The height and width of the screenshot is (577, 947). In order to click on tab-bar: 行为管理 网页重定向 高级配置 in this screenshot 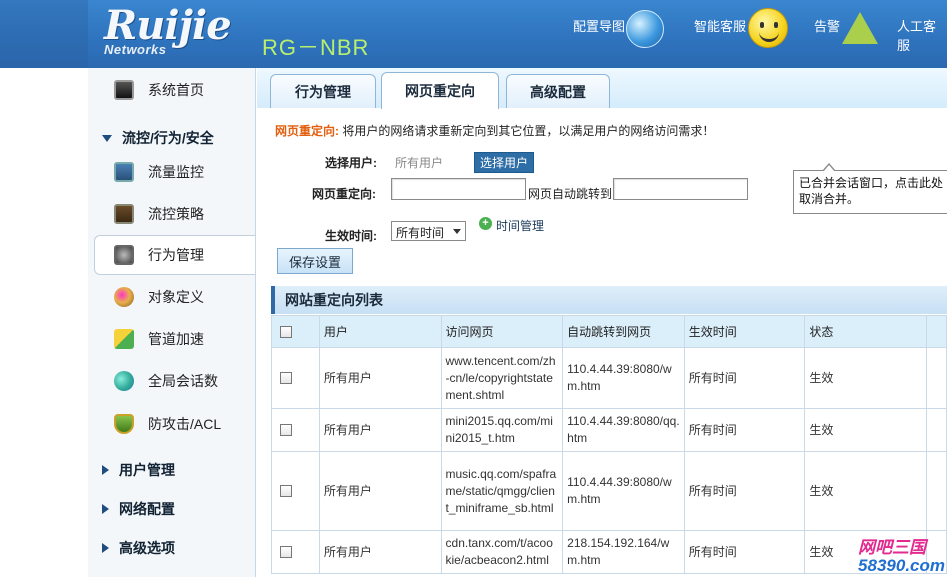, I will do `click(602, 88)`.